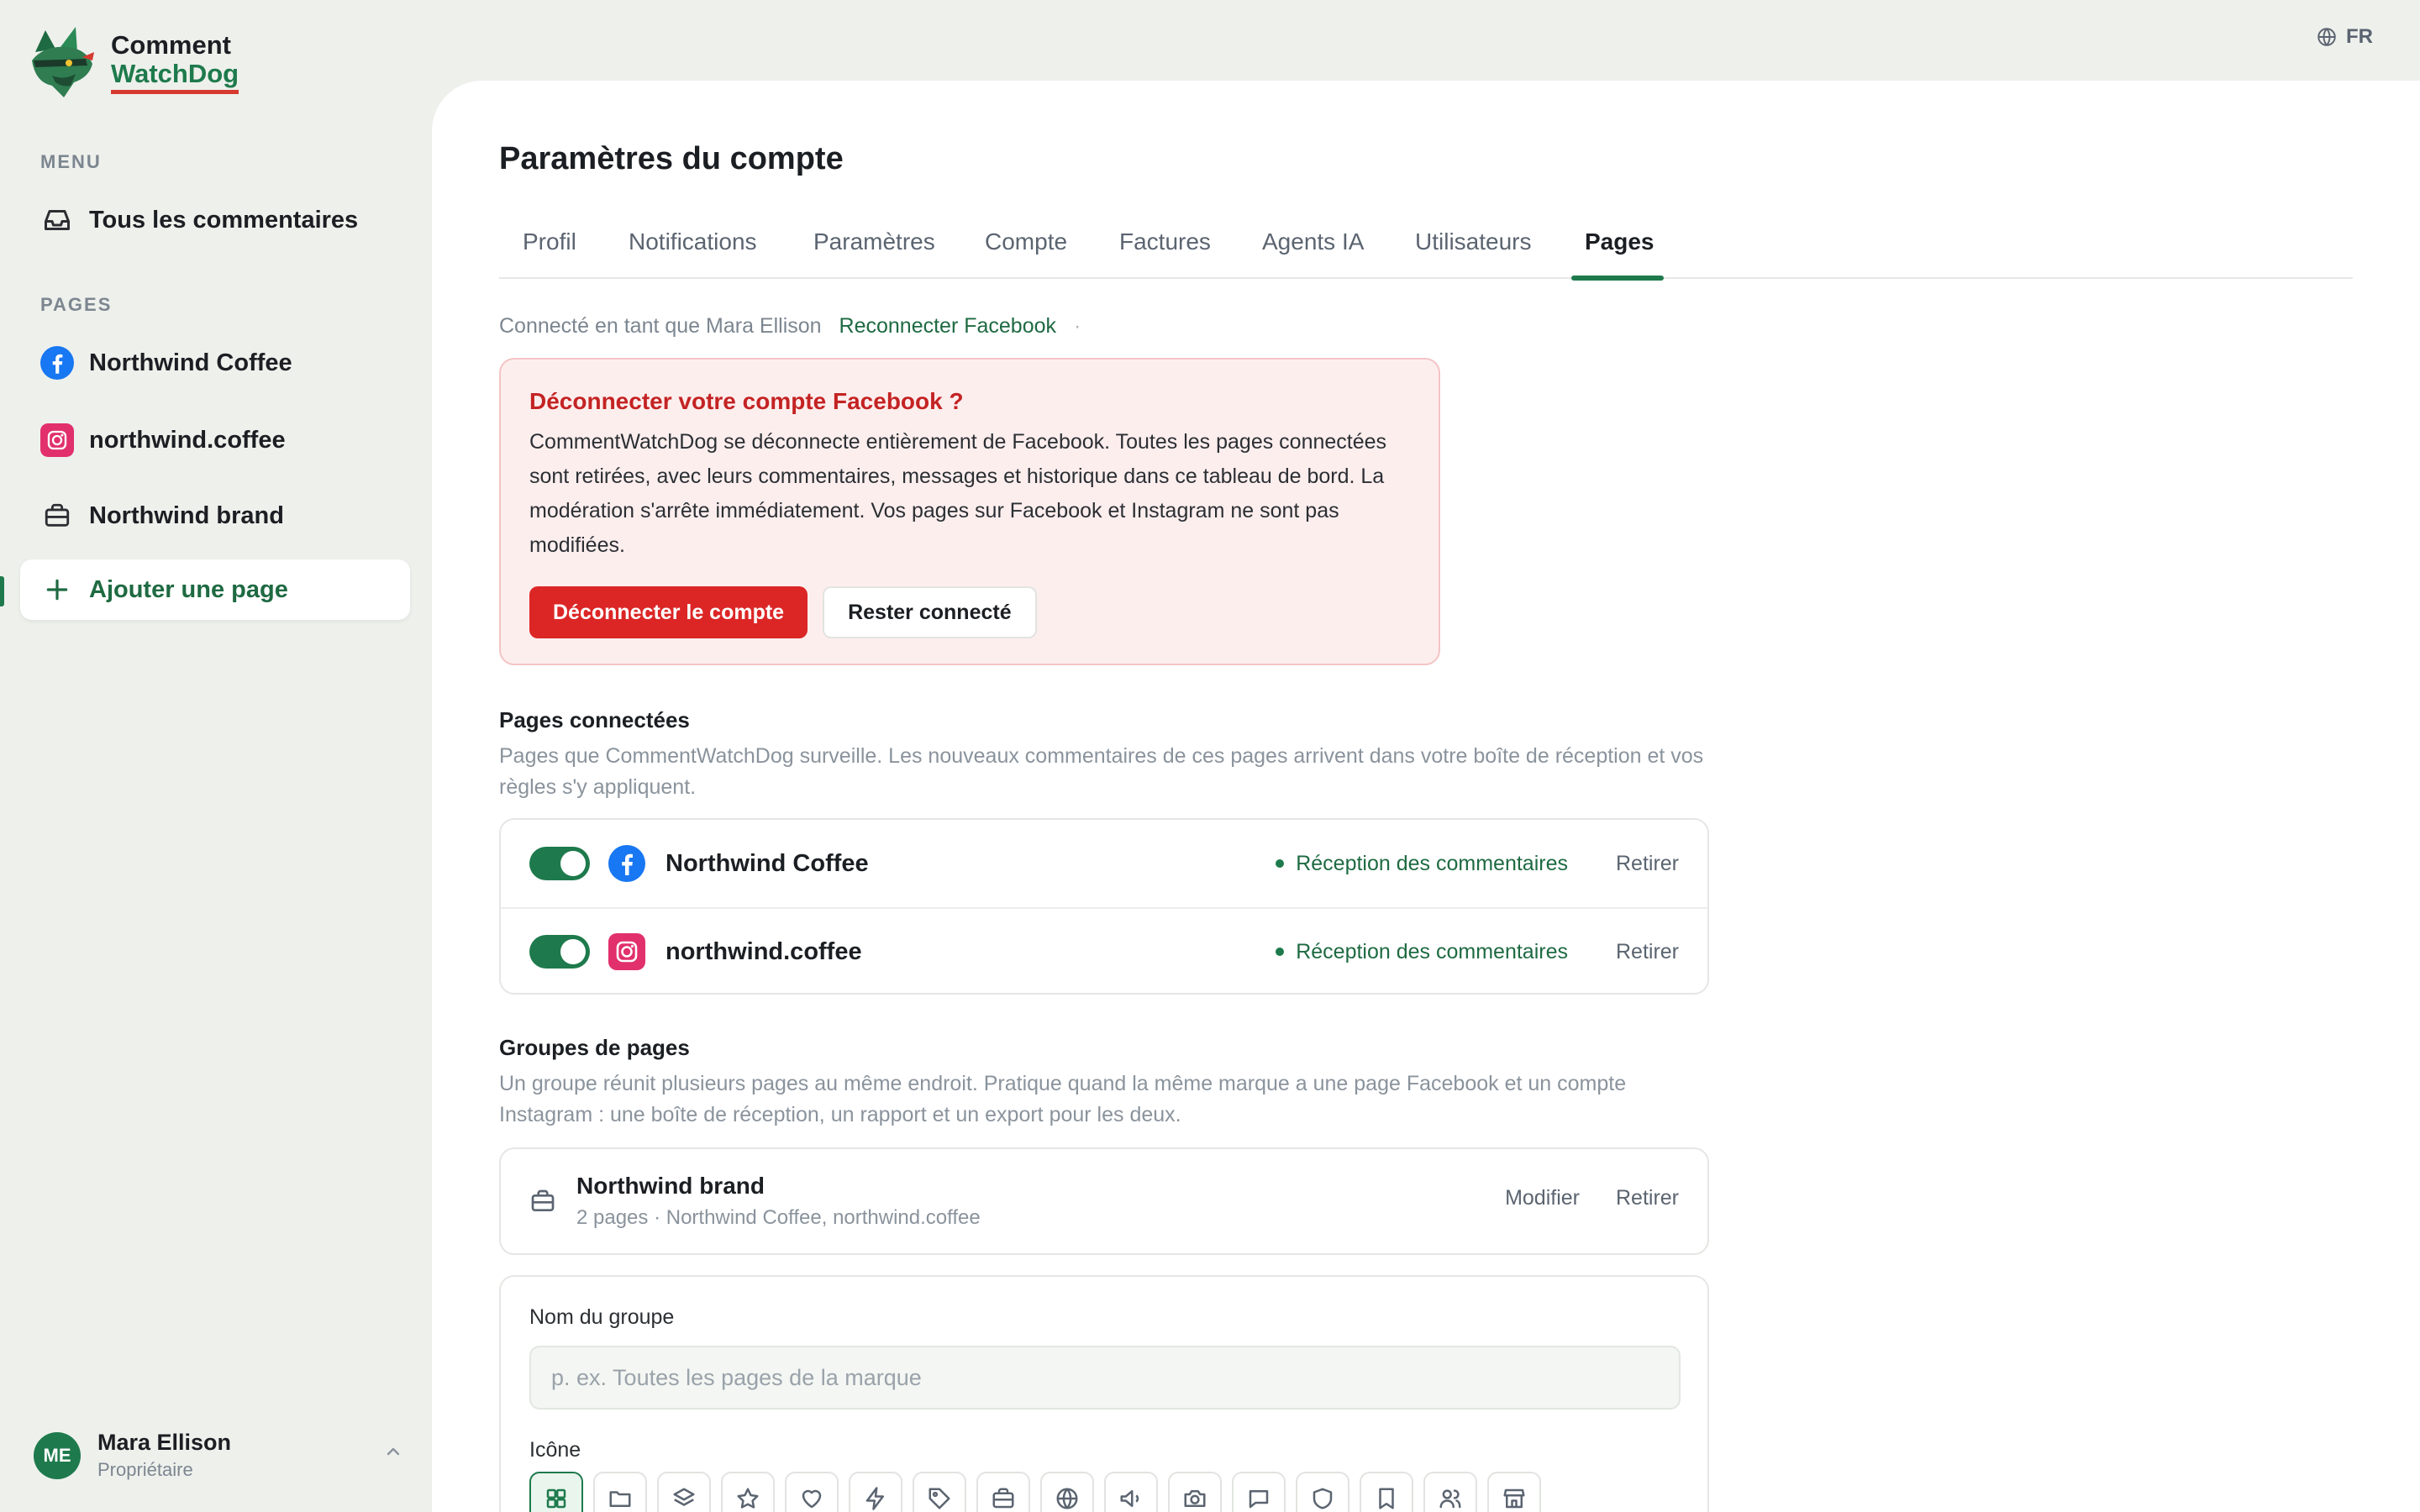 This screenshot has height=1512, width=2420. Describe the element at coordinates (1105, 1378) in the screenshot. I see `group-name-input` at that location.